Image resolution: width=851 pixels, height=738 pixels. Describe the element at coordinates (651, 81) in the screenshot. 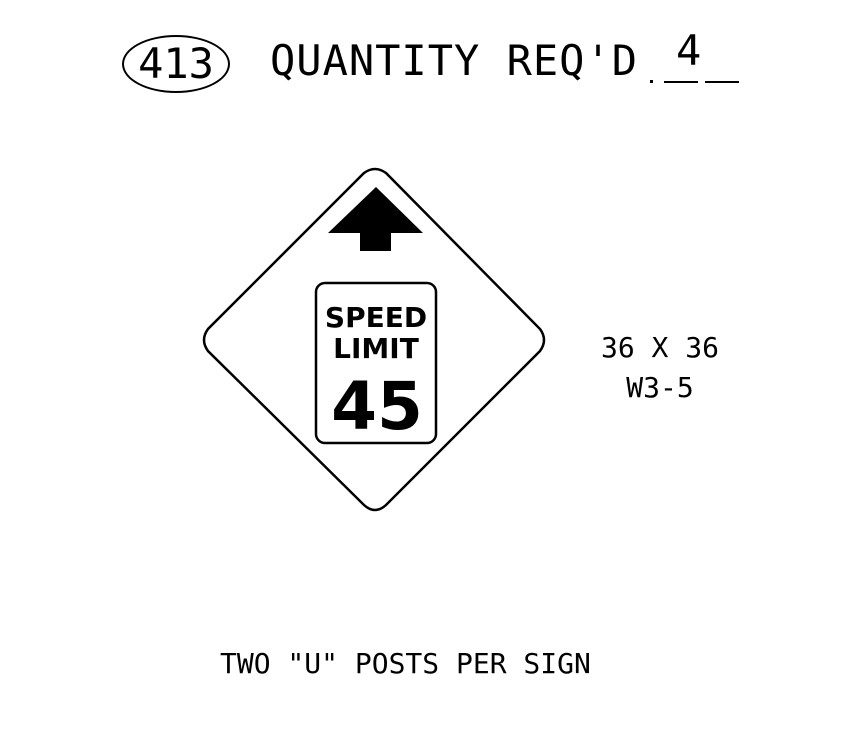

I see `quantity-dot` at that location.